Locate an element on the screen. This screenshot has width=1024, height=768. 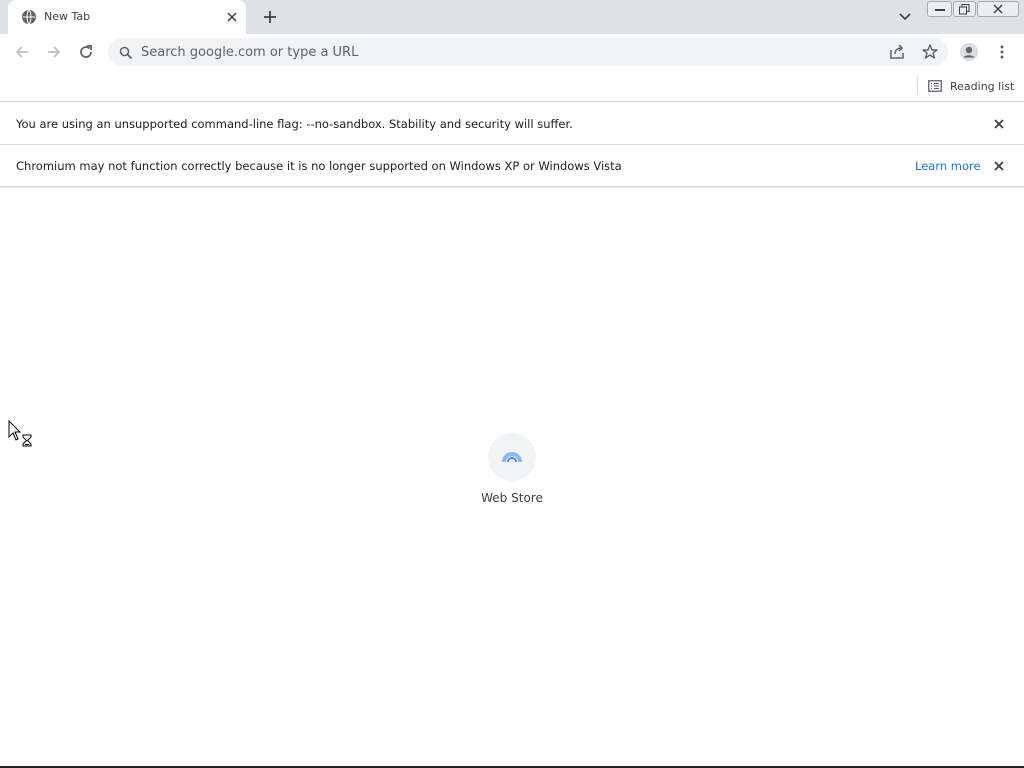
tab-search-button is located at coordinates (905, 17).